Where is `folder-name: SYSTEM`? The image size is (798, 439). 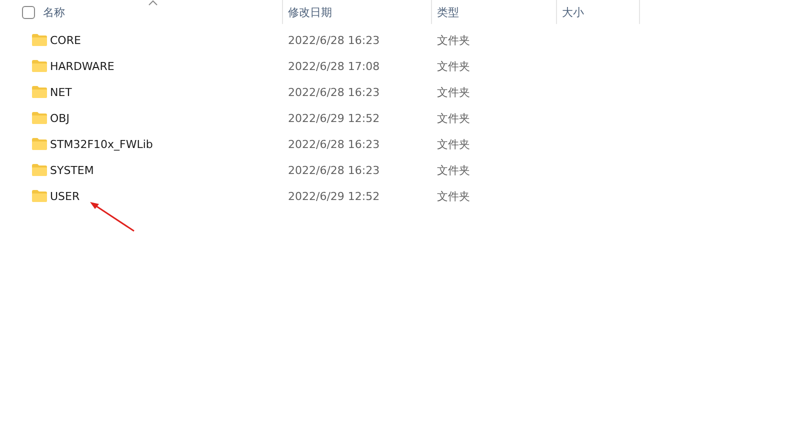
folder-name: SYSTEM is located at coordinates (72, 170).